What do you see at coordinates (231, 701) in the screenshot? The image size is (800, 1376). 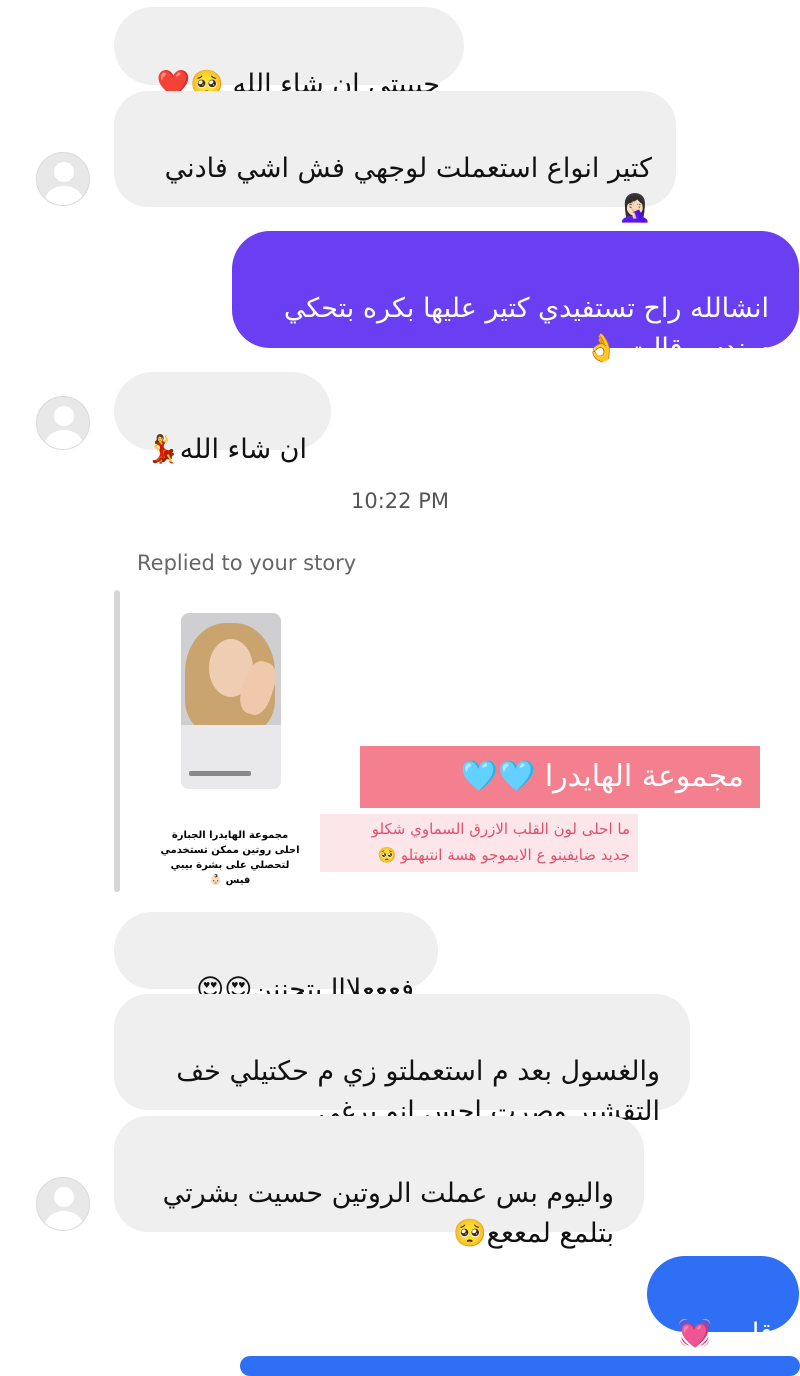 I see `story-thumbnail` at bounding box center [231, 701].